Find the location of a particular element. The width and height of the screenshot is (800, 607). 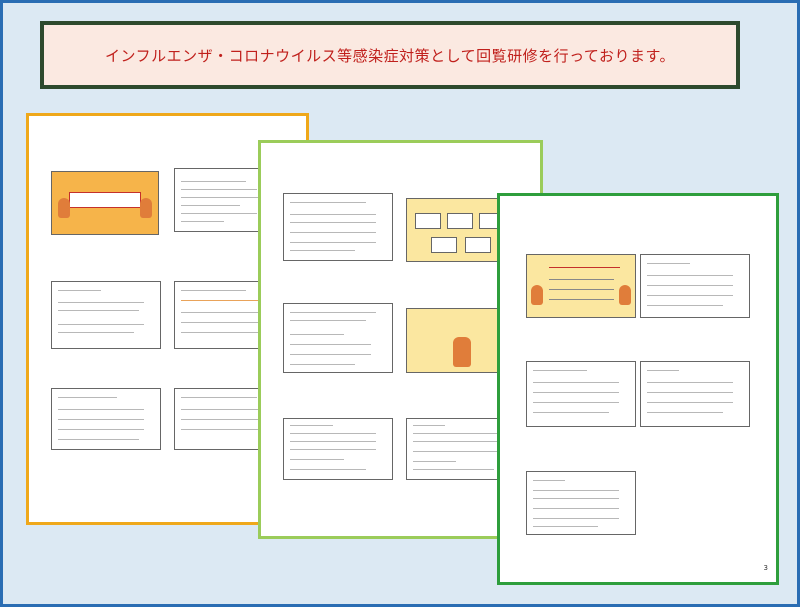

title-banner: インフルエンザ・コロナウイルス等感染症対策として回覧研修を行っております。 is located at coordinates (390, 55).